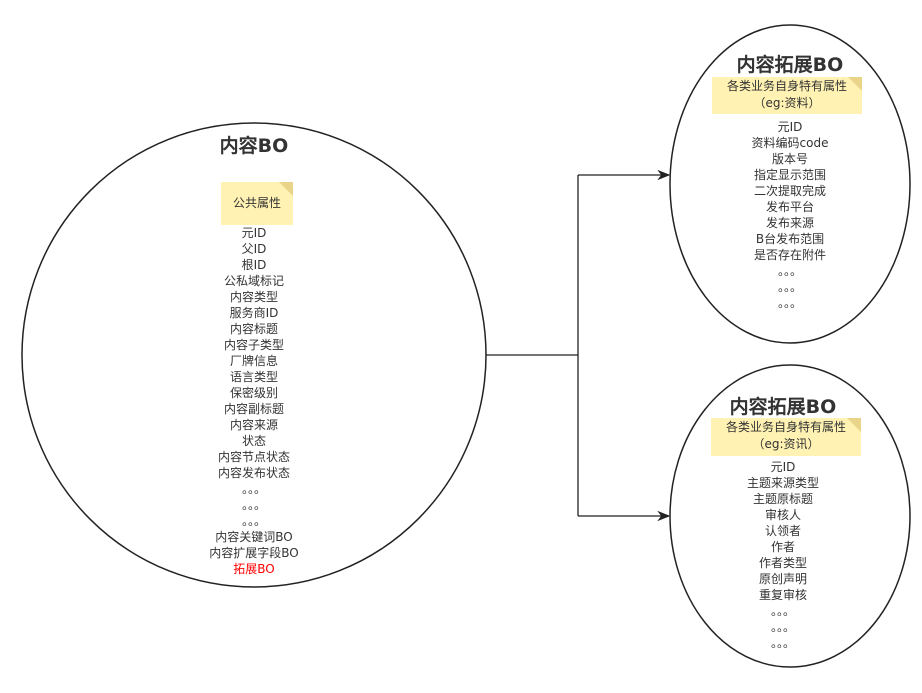  I want to click on ext2-note-line1: 各类业务自身特有属性, so click(785, 427).